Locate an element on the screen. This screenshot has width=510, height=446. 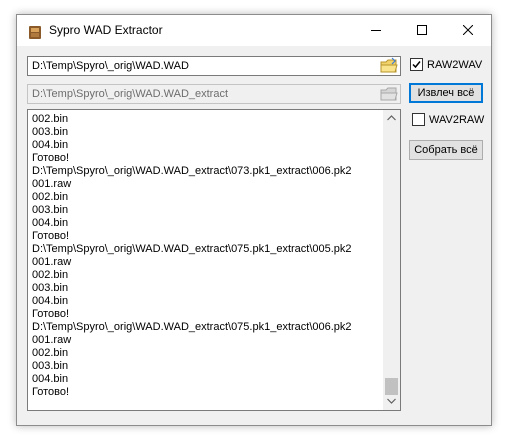
raw2wav-label: RAW2WAV is located at coordinates (455, 65).